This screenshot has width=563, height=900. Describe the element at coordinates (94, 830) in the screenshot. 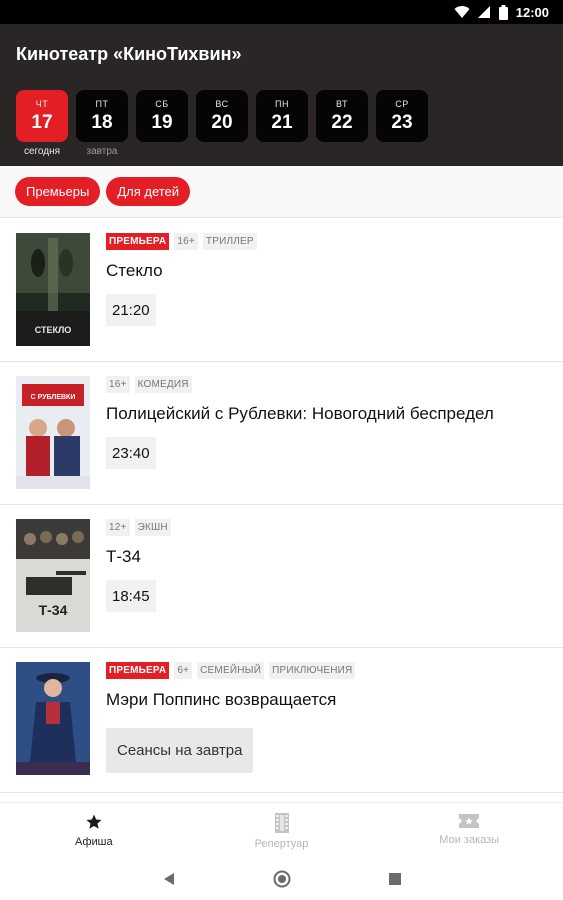

I see `nav-afisha: Афиша` at that location.